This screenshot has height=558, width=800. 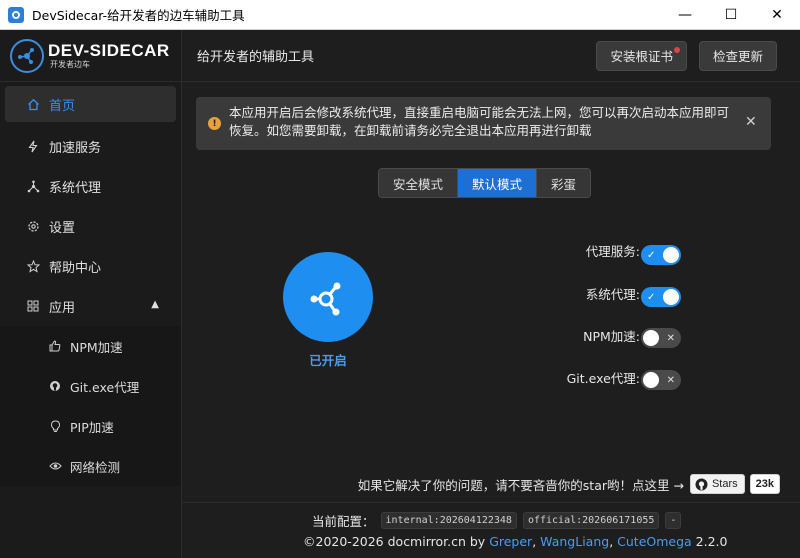 What do you see at coordinates (661, 255) in the screenshot?
I see `proxy-service-toggle: ✓` at bounding box center [661, 255].